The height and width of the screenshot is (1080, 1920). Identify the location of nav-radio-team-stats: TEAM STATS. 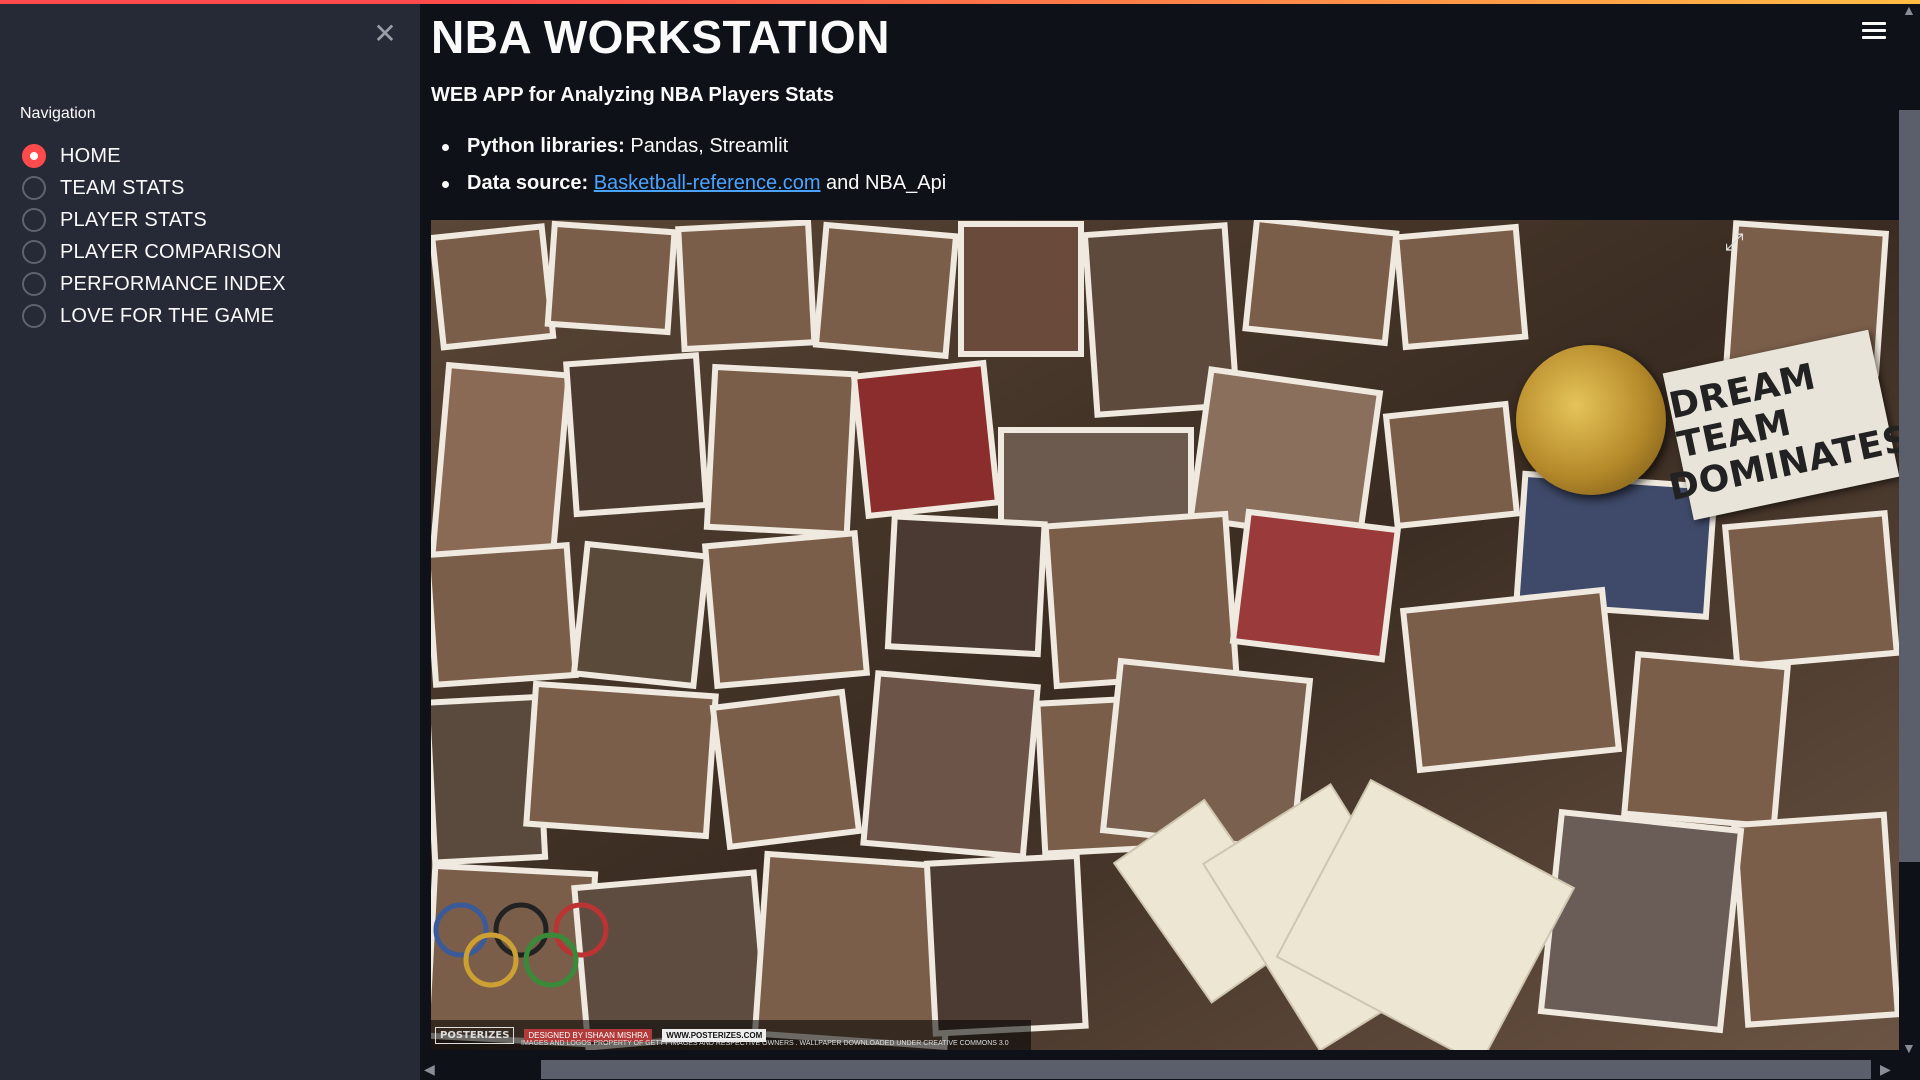
(154, 188).